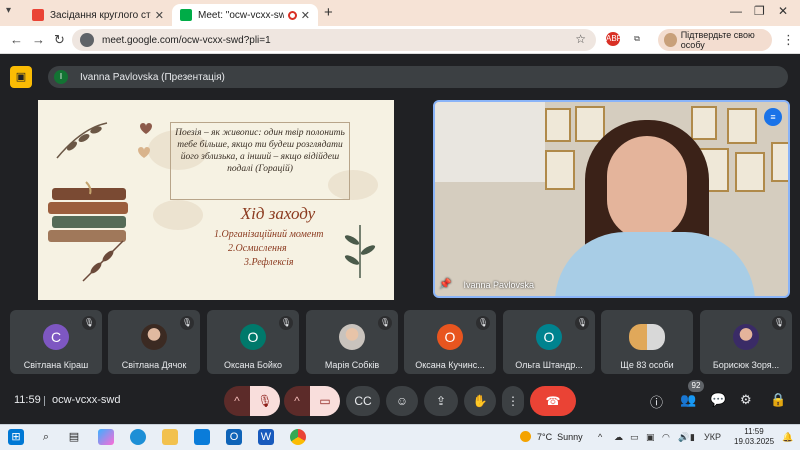  What do you see at coordinates (56, 365) in the screenshot?
I see `participant-name: Світлана Кіраш` at bounding box center [56, 365].